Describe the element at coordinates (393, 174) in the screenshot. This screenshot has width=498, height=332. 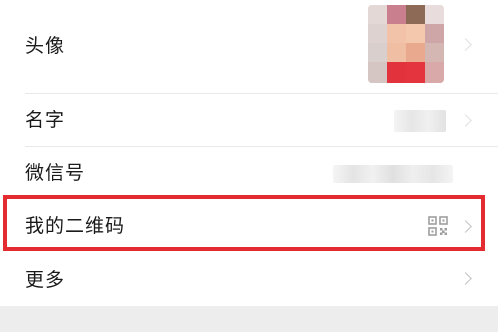
I see `wechat-id-value` at that location.